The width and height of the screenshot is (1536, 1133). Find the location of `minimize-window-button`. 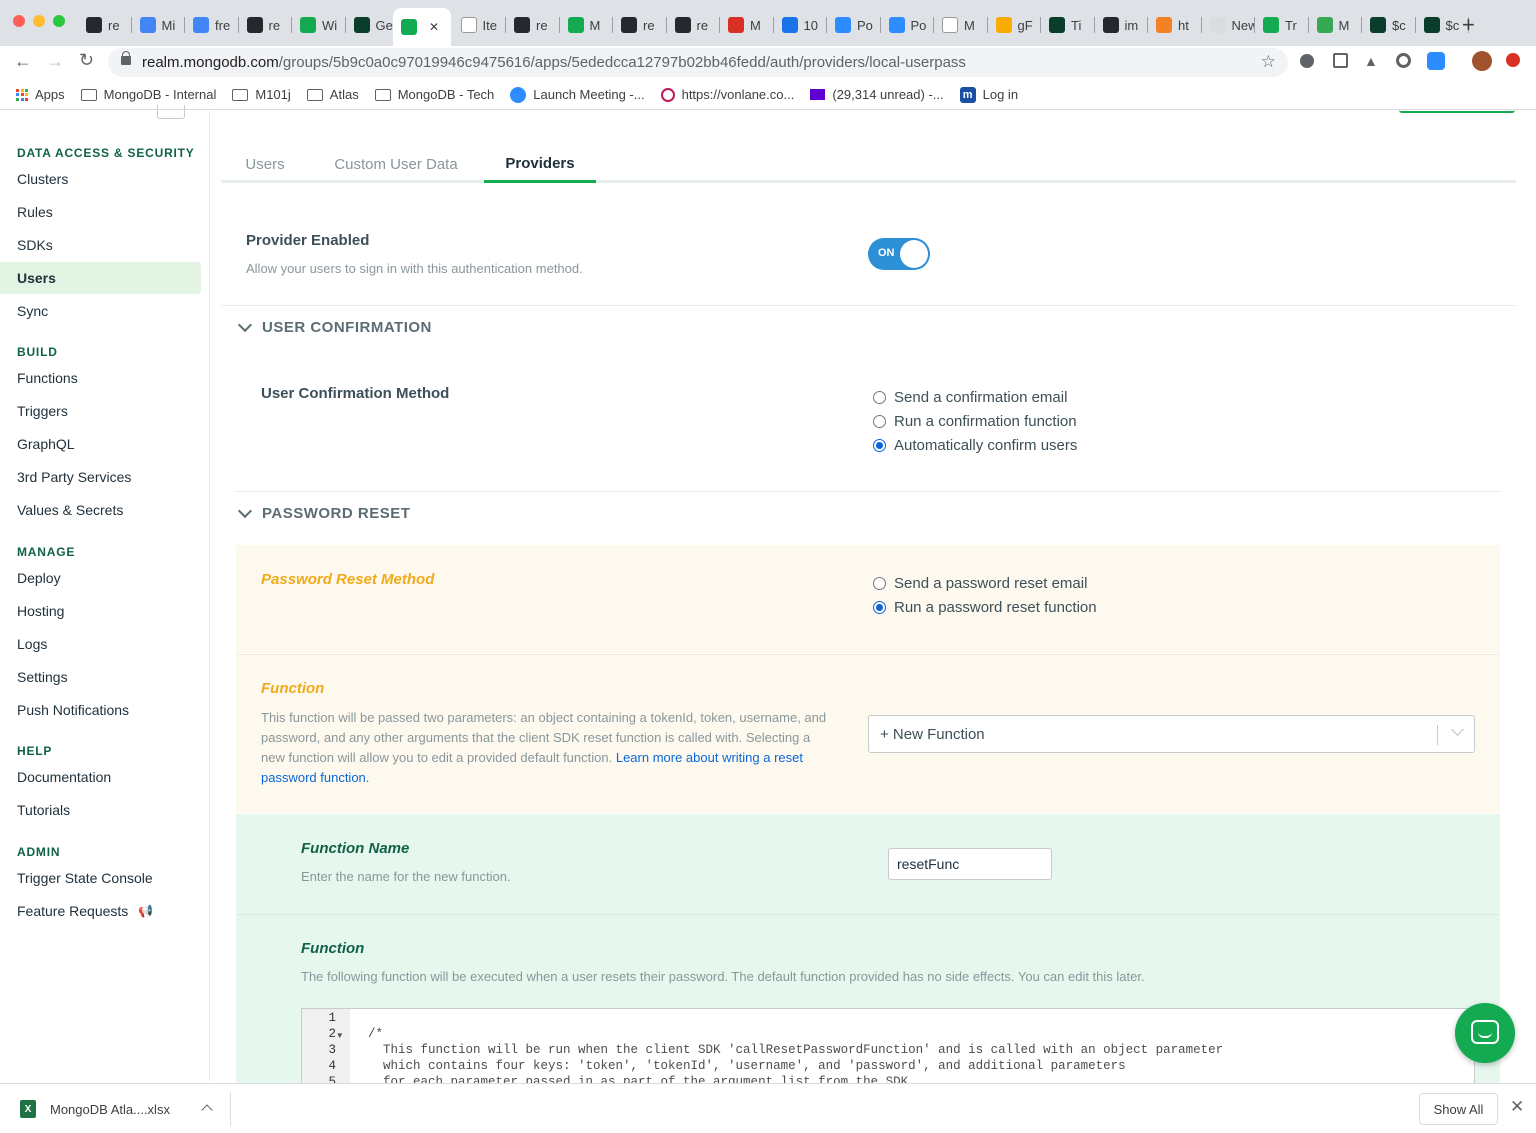

minimize-window-button is located at coordinates (39, 21).